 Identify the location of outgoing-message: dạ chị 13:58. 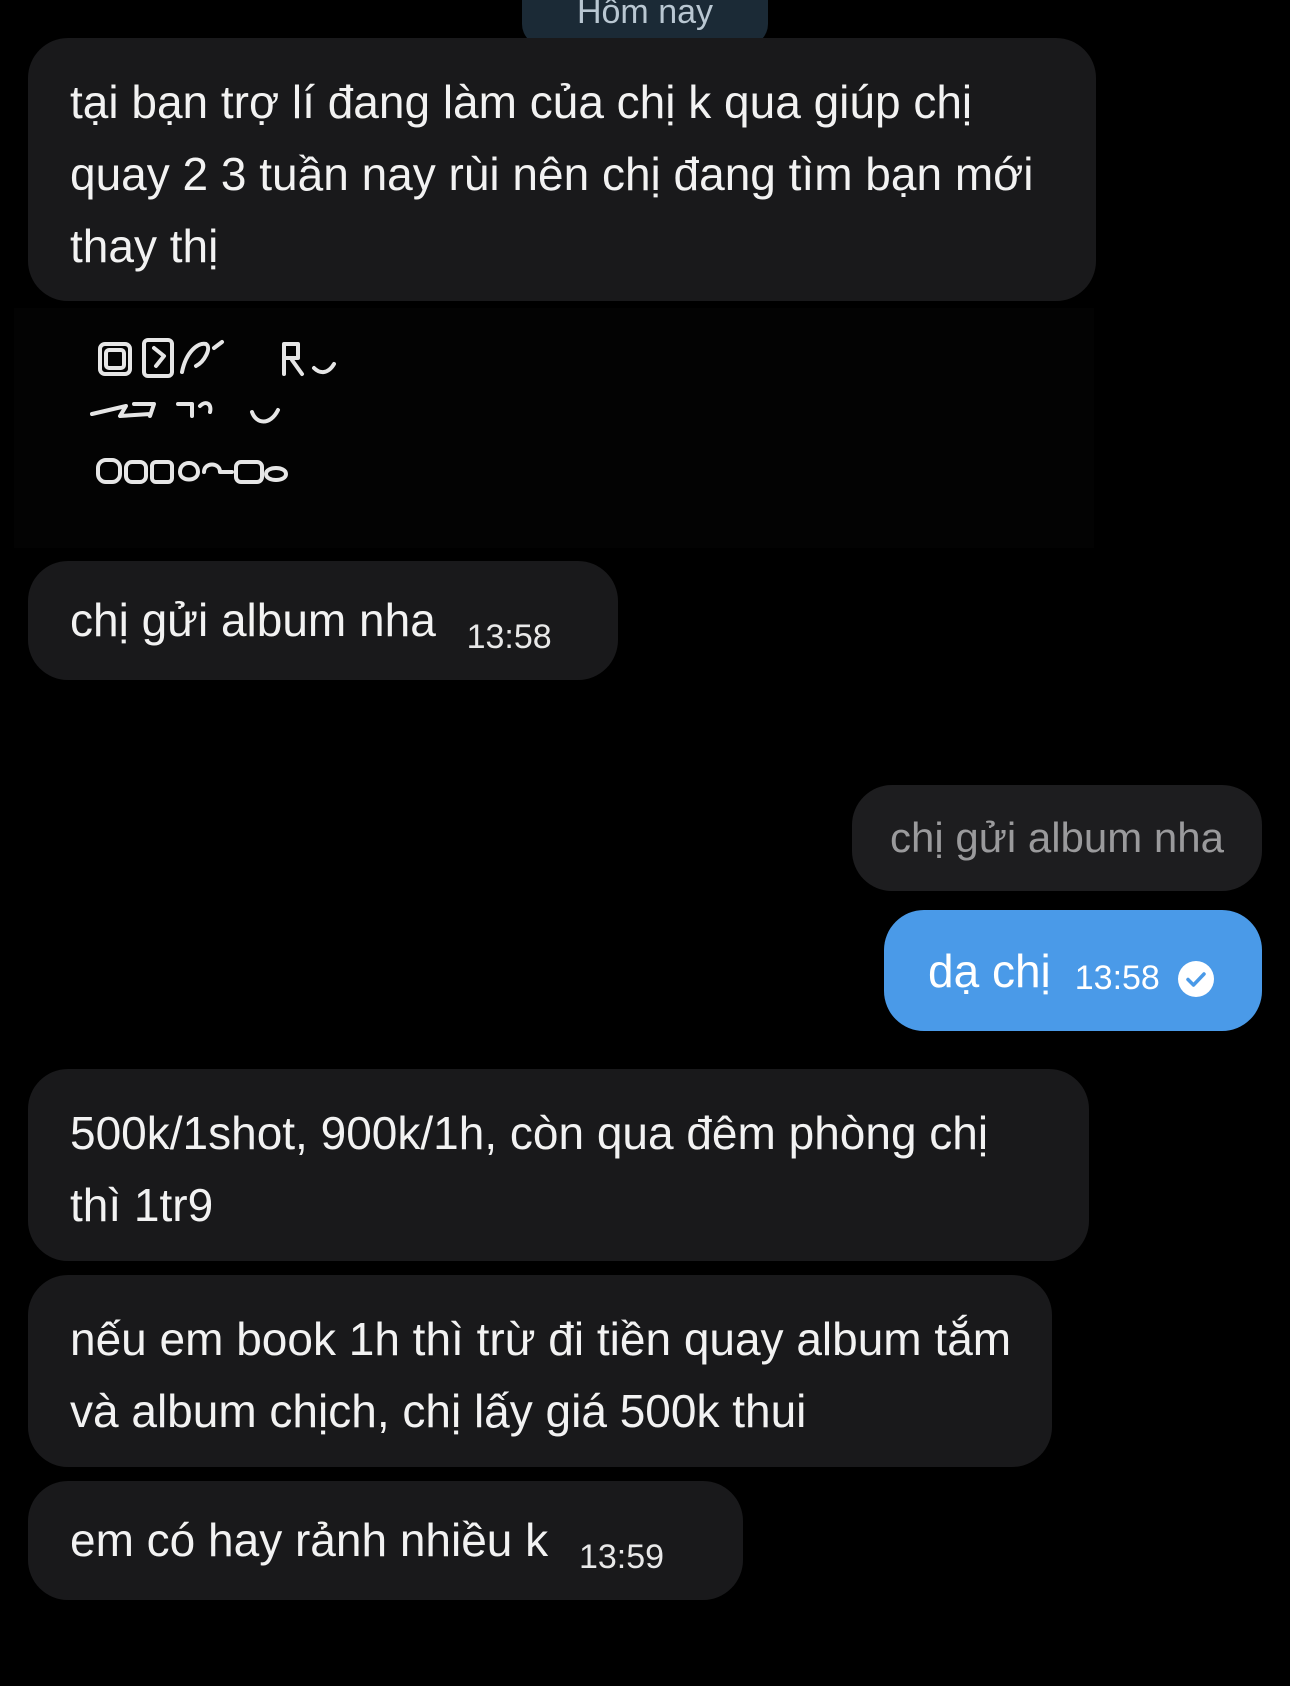
(1073, 970).